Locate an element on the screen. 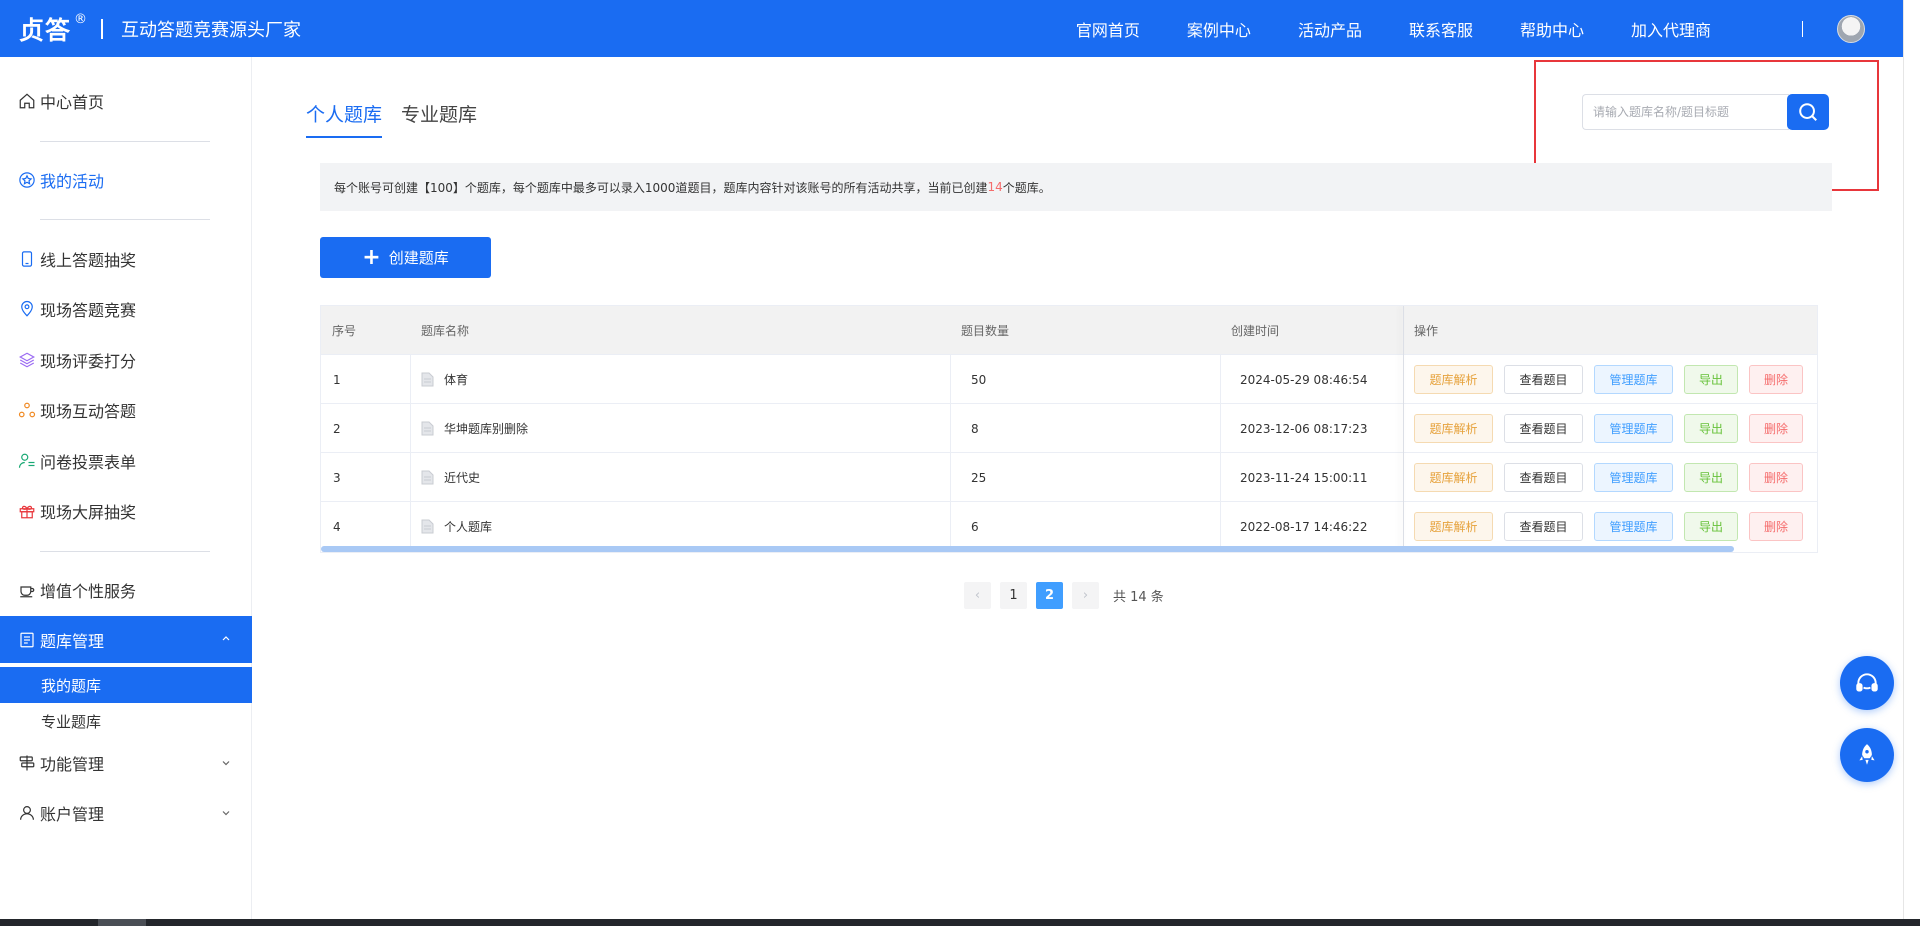 This screenshot has width=1920, height=926. sidebar-item-label: 现场大屏抽奖 is located at coordinates (88, 512).